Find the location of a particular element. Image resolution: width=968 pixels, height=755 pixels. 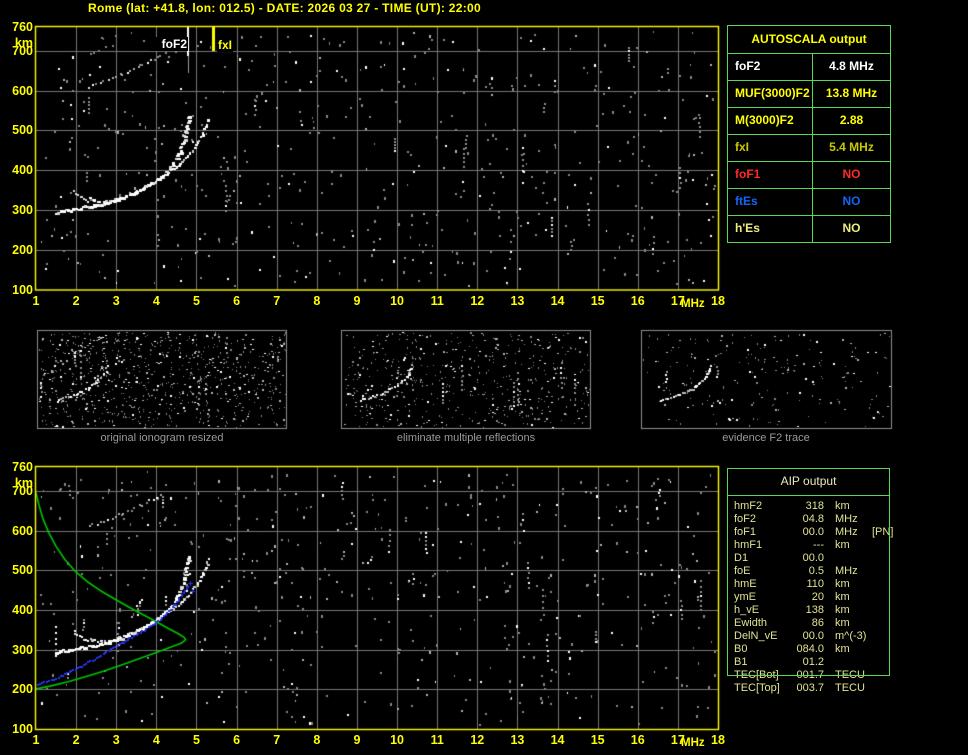

parameter-name: TEC[Top] is located at coordinates (757, 688).